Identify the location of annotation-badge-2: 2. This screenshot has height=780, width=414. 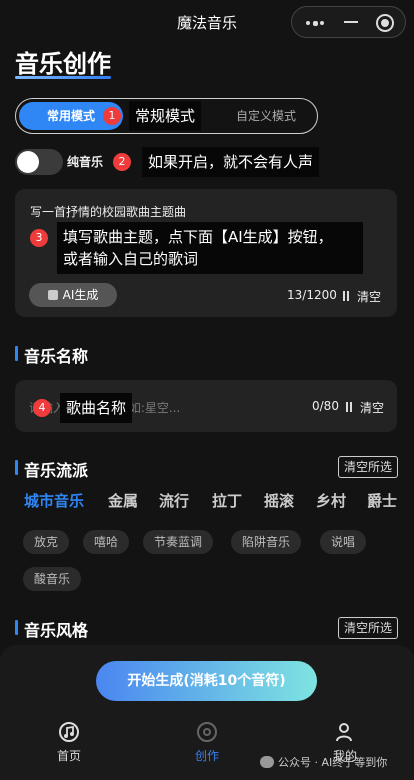
(122, 162).